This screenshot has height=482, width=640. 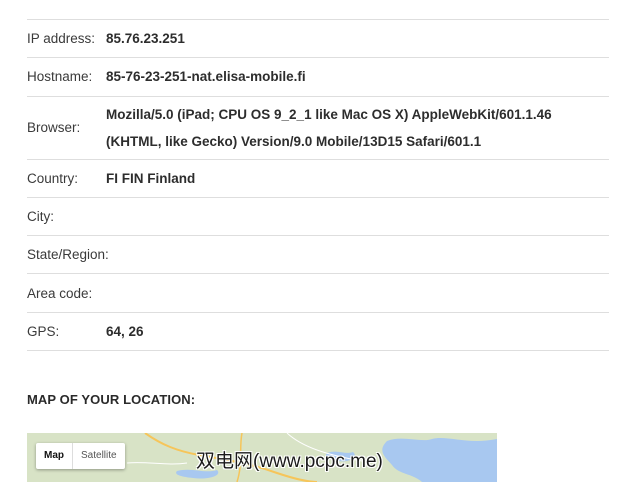 What do you see at coordinates (318, 39) in the screenshot?
I see `ip-address-row: IP address: 85.76.23.251` at bounding box center [318, 39].